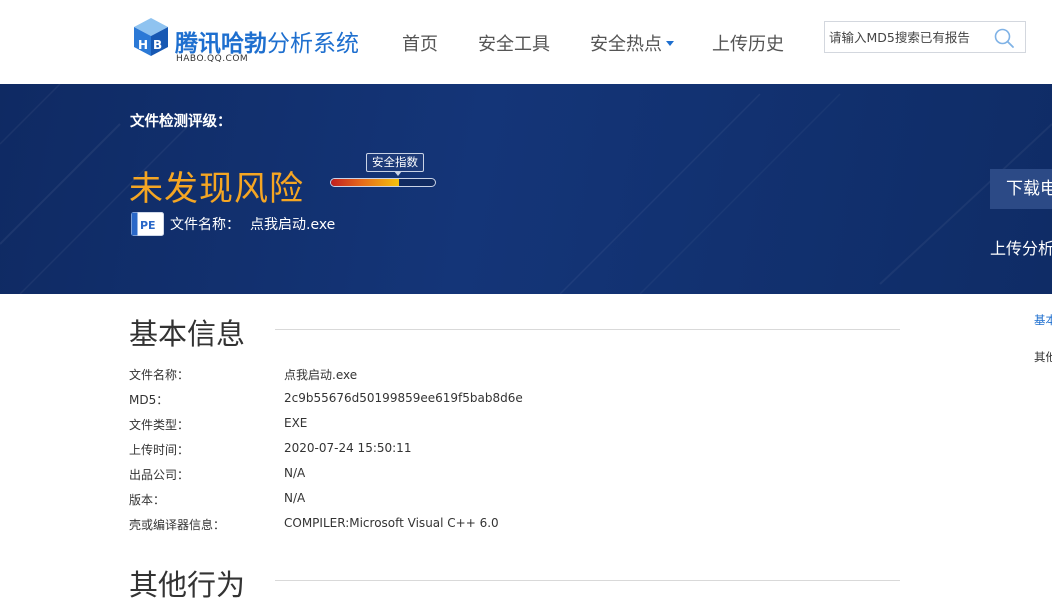  What do you see at coordinates (143, 45) in the screenshot?
I see `svg-text: H` at bounding box center [143, 45].